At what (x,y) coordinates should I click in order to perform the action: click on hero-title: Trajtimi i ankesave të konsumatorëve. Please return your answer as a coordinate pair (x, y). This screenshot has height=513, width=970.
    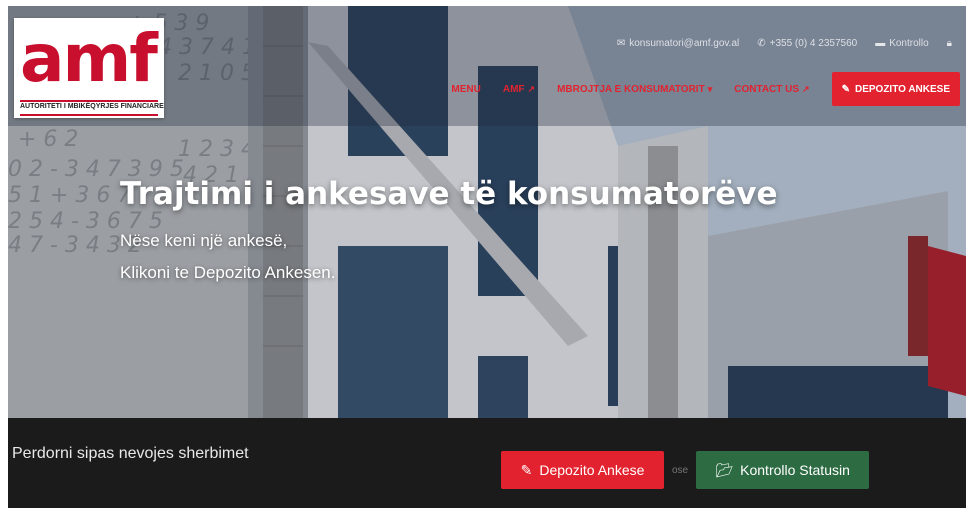
    Looking at the image, I should click on (449, 194).